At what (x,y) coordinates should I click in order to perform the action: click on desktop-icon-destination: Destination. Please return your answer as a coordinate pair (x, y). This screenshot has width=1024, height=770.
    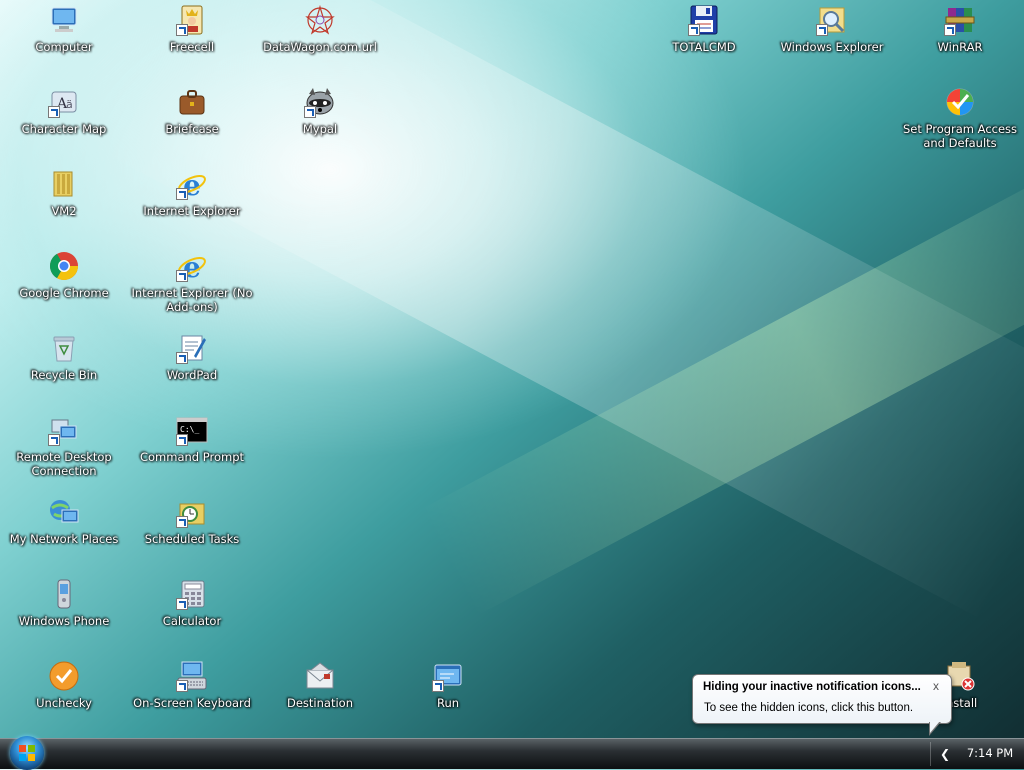
    Looking at the image, I should click on (320, 685).